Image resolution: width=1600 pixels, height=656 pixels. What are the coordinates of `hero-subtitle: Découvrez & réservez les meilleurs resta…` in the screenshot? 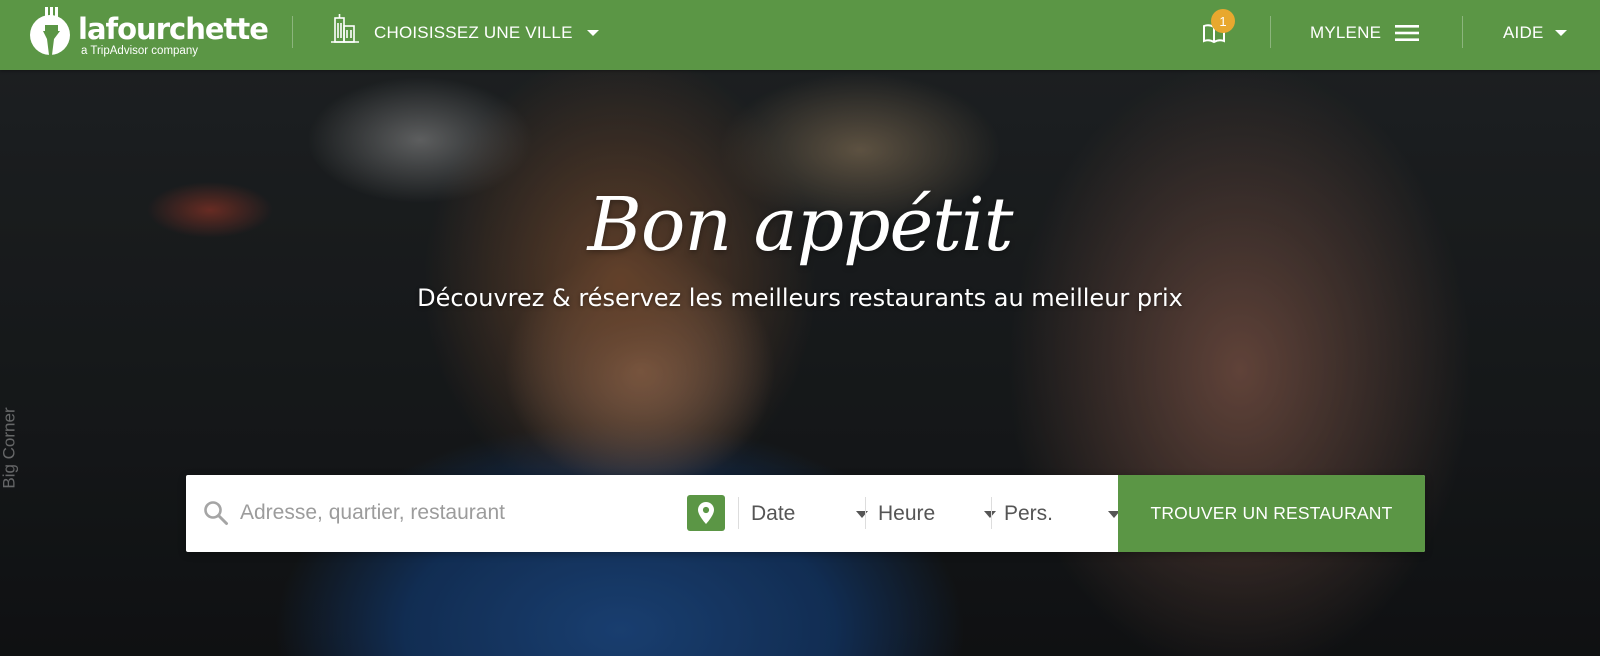 It's located at (800, 298).